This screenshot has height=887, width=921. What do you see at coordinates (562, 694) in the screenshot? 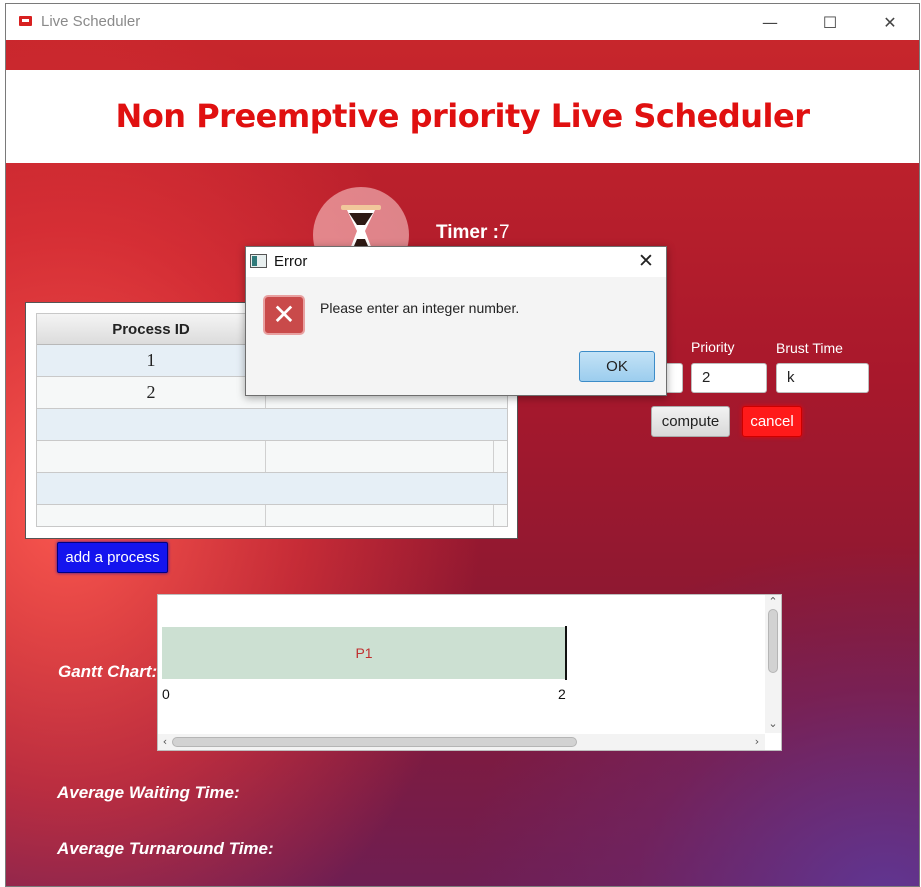
I see `gantt-tick-label: 2` at bounding box center [562, 694].